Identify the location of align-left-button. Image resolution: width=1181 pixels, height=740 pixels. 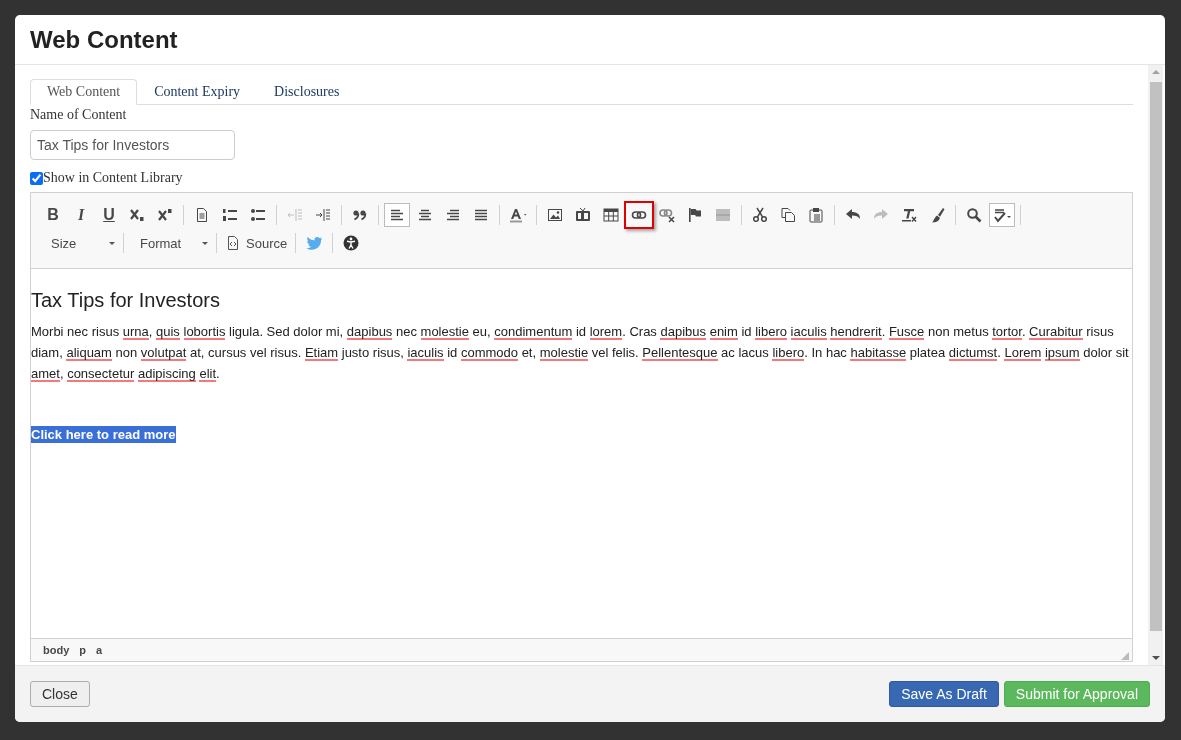
(397, 215).